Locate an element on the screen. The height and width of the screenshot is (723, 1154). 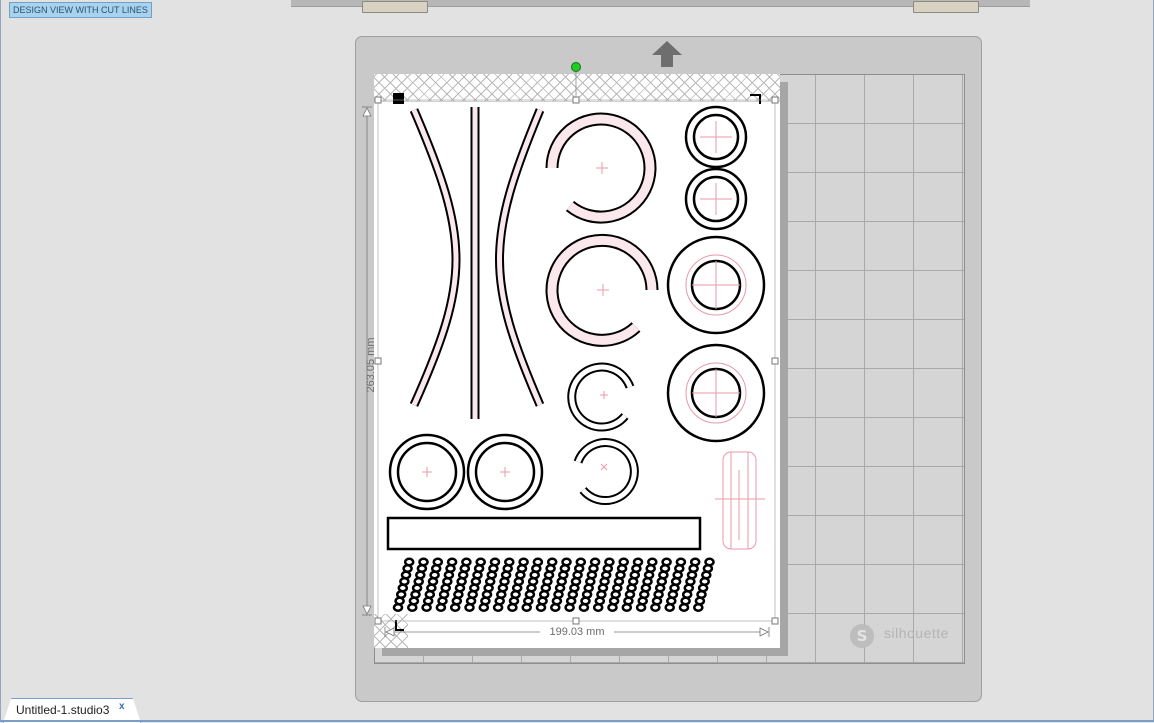
spring-coils-group is located at coordinates (553, 584).